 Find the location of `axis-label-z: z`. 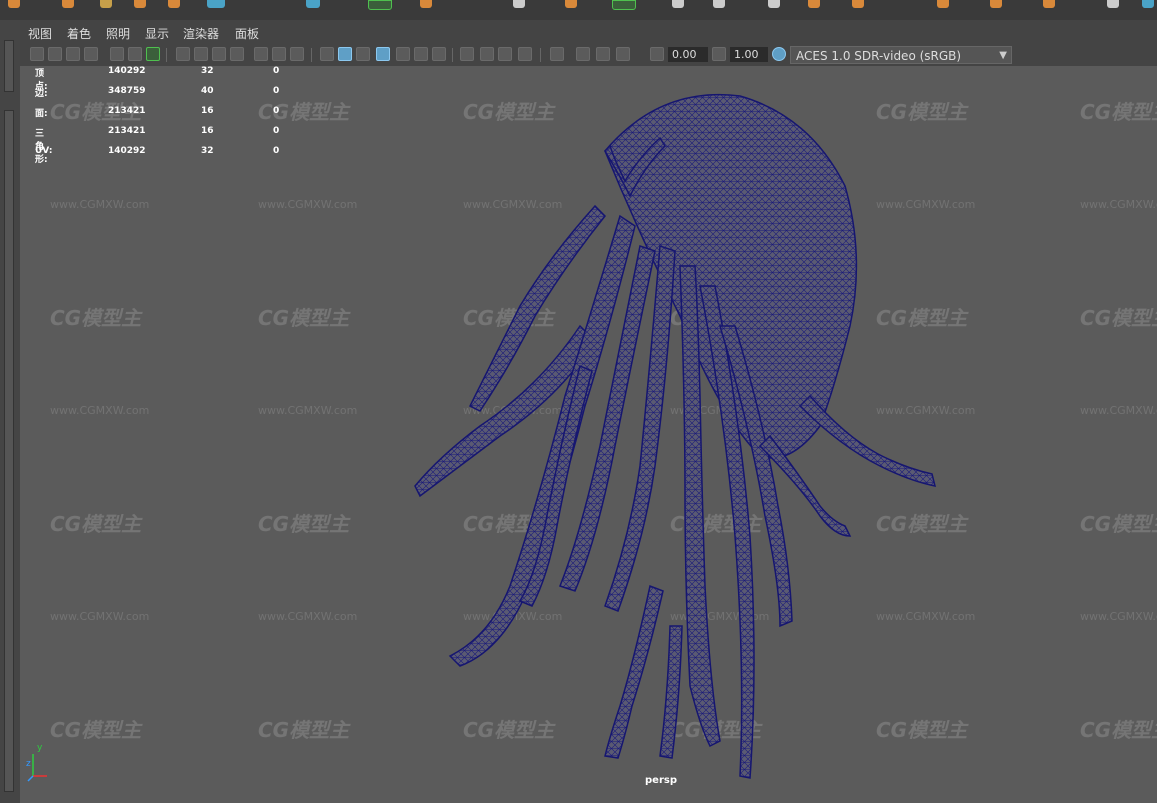

axis-label-z: z is located at coordinates (28, 764).